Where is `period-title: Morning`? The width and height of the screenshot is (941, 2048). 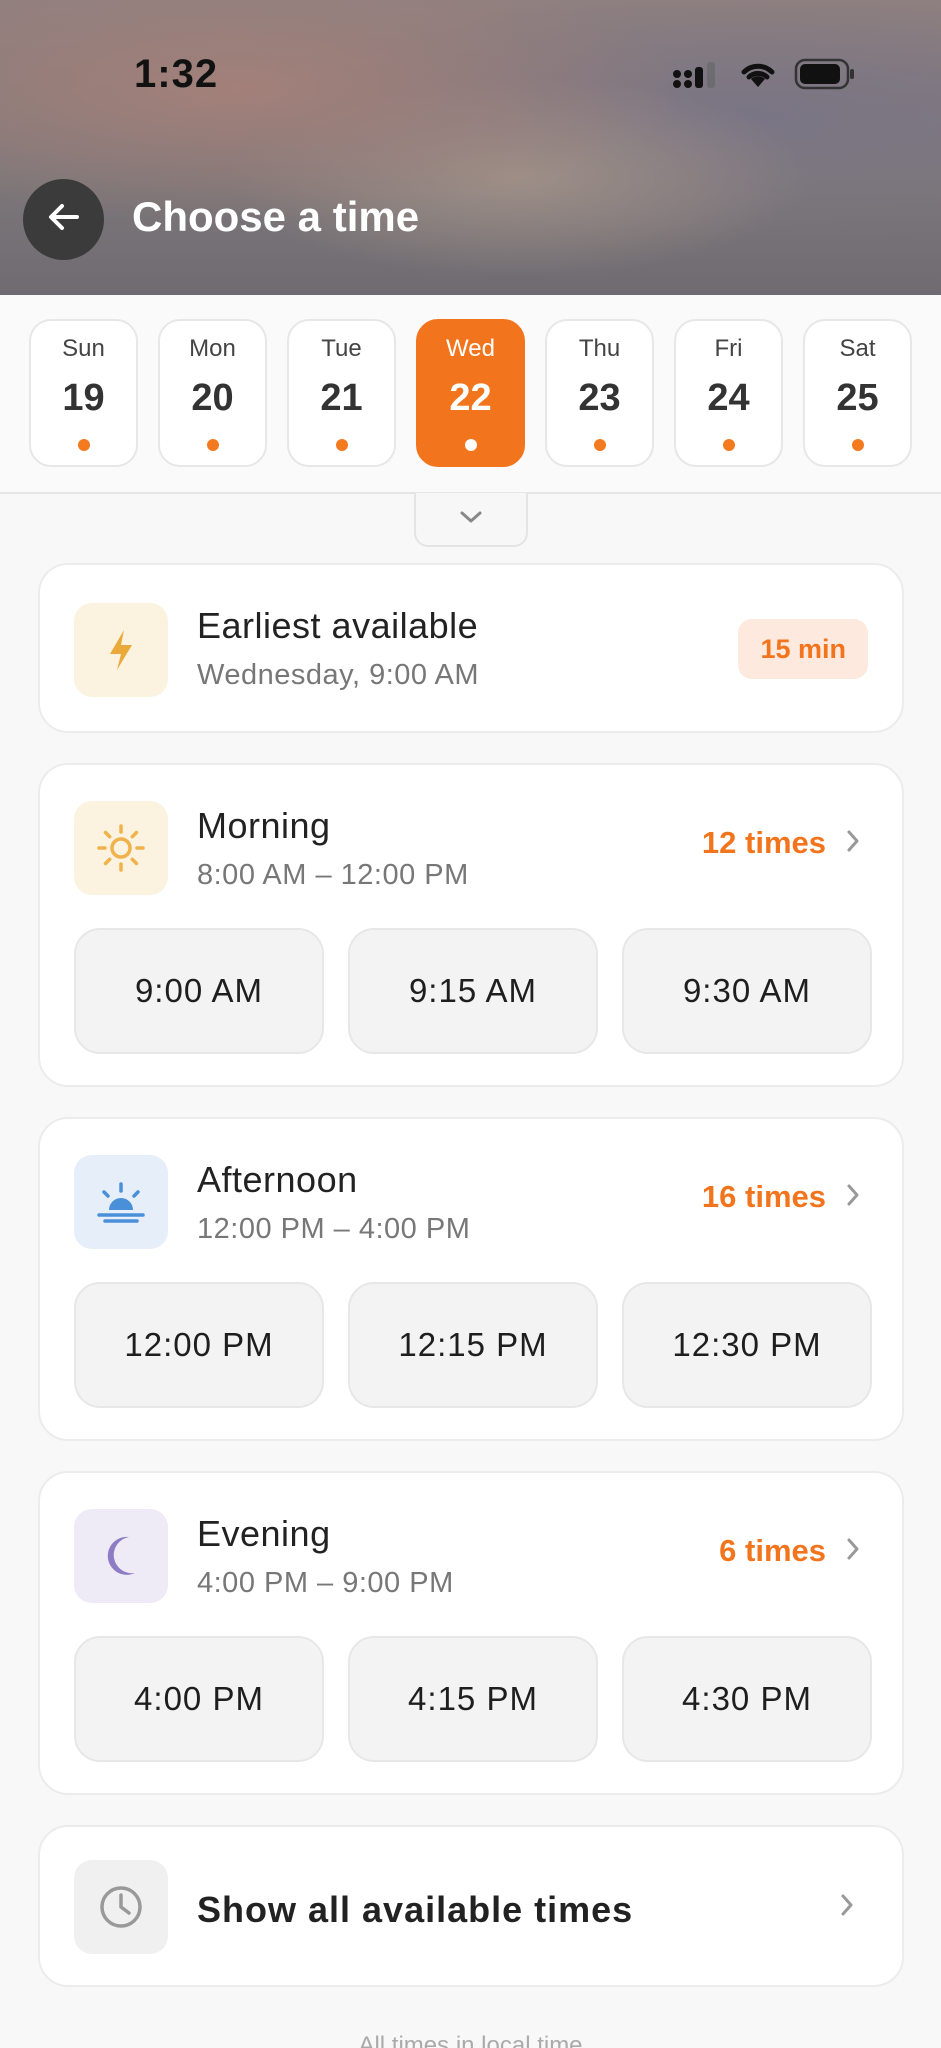
period-title: Morning is located at coordinates (264, 825).